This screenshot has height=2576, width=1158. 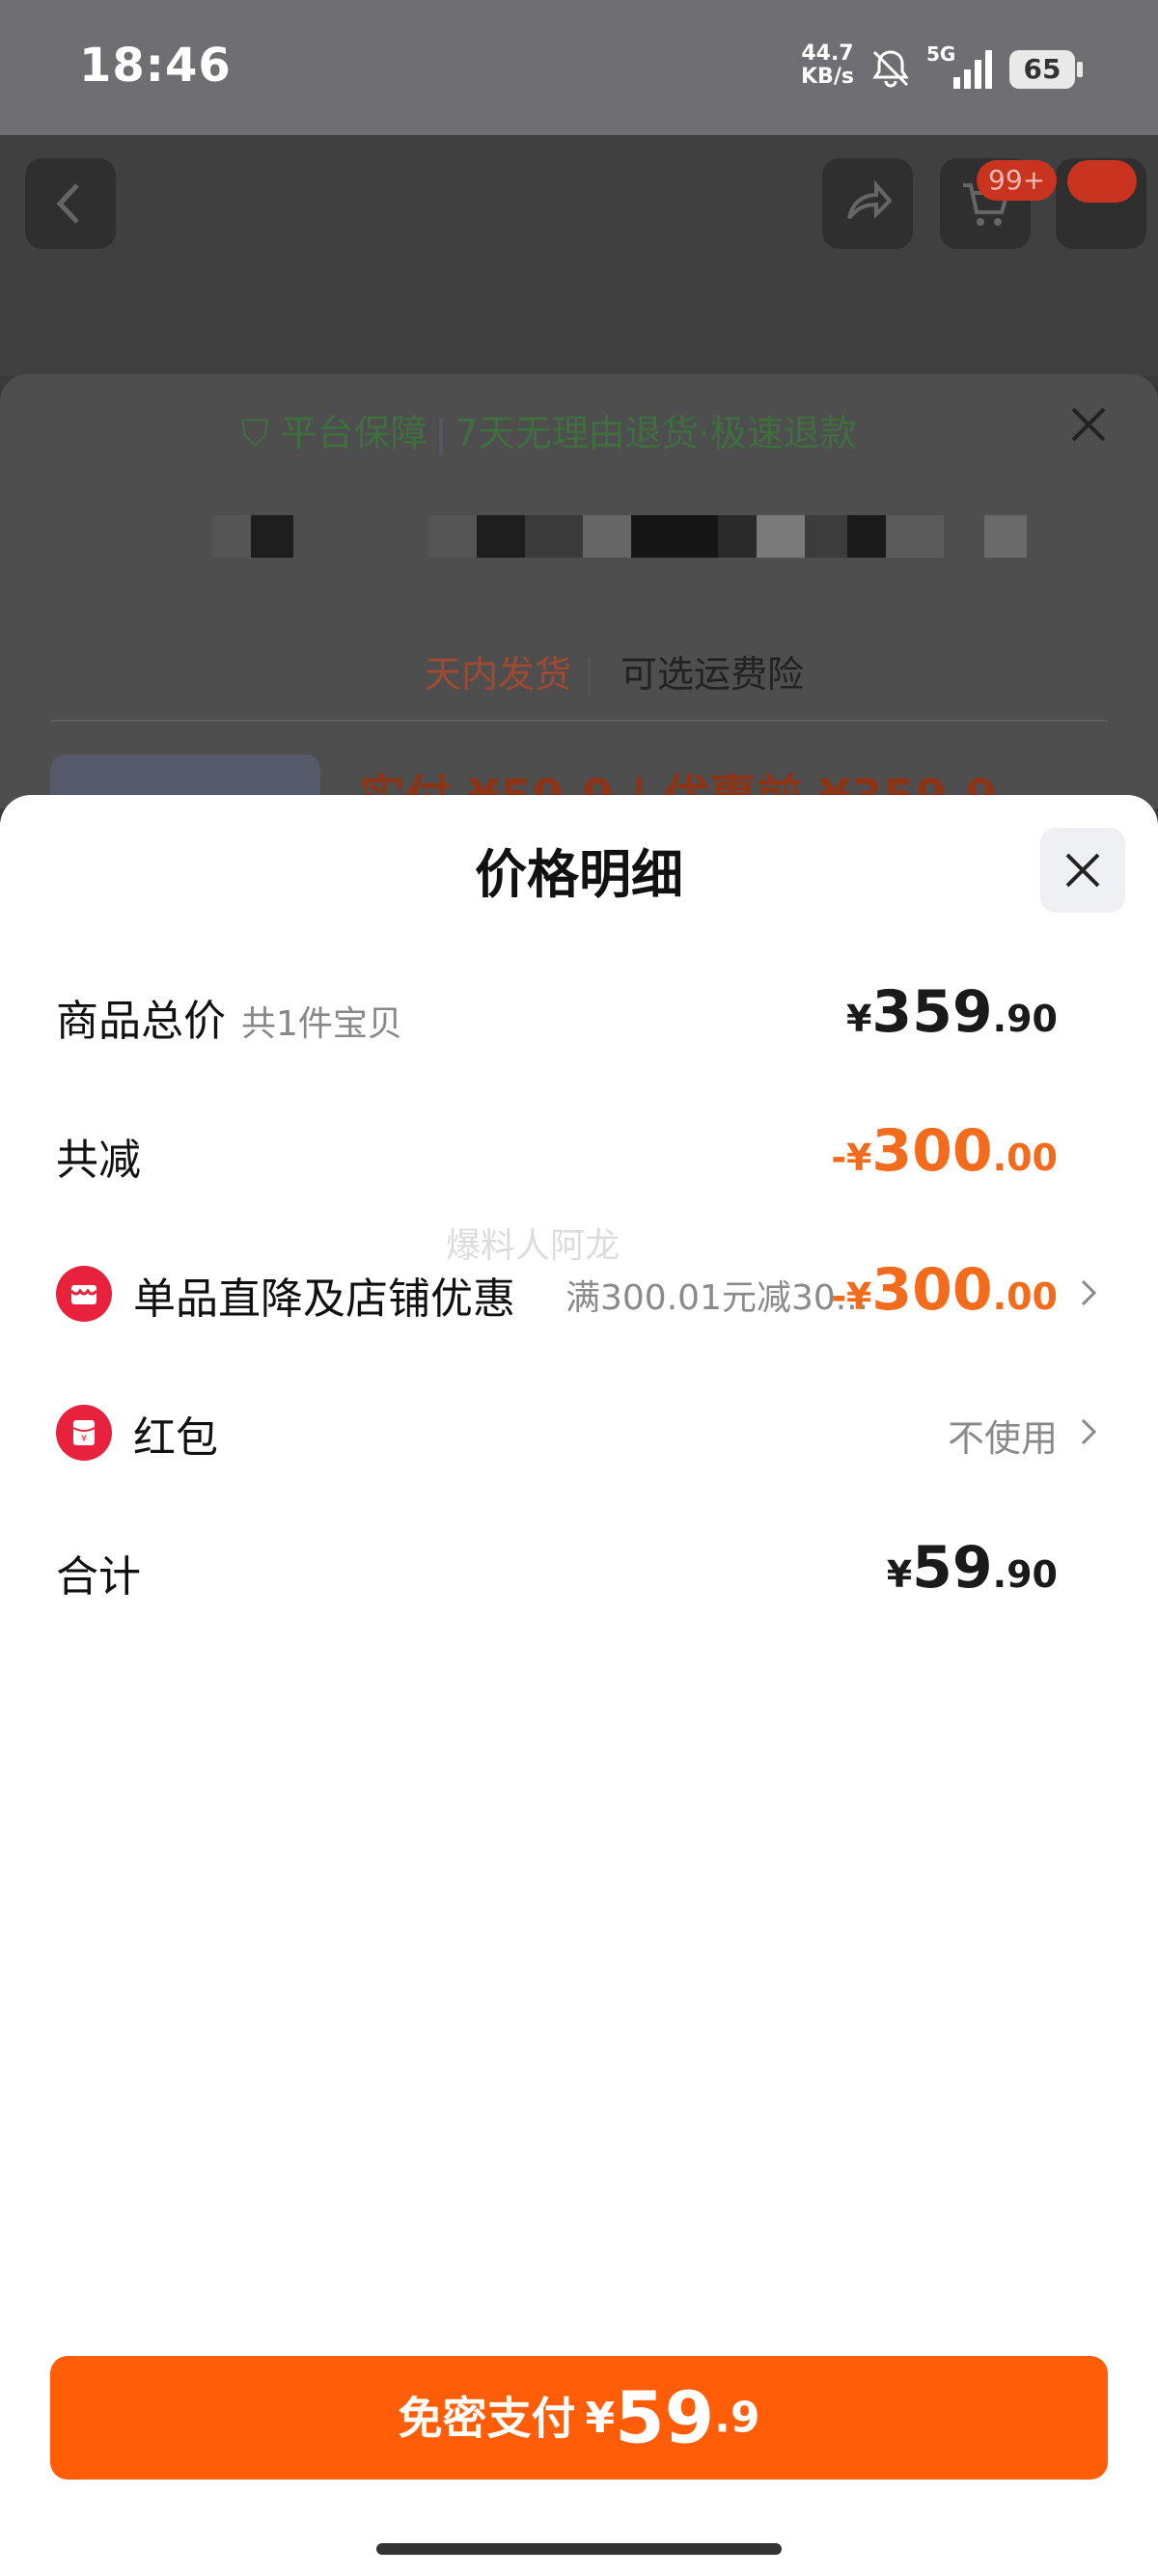 I want to click on network-speed-value: 44.7, so click(x=827, y=53).